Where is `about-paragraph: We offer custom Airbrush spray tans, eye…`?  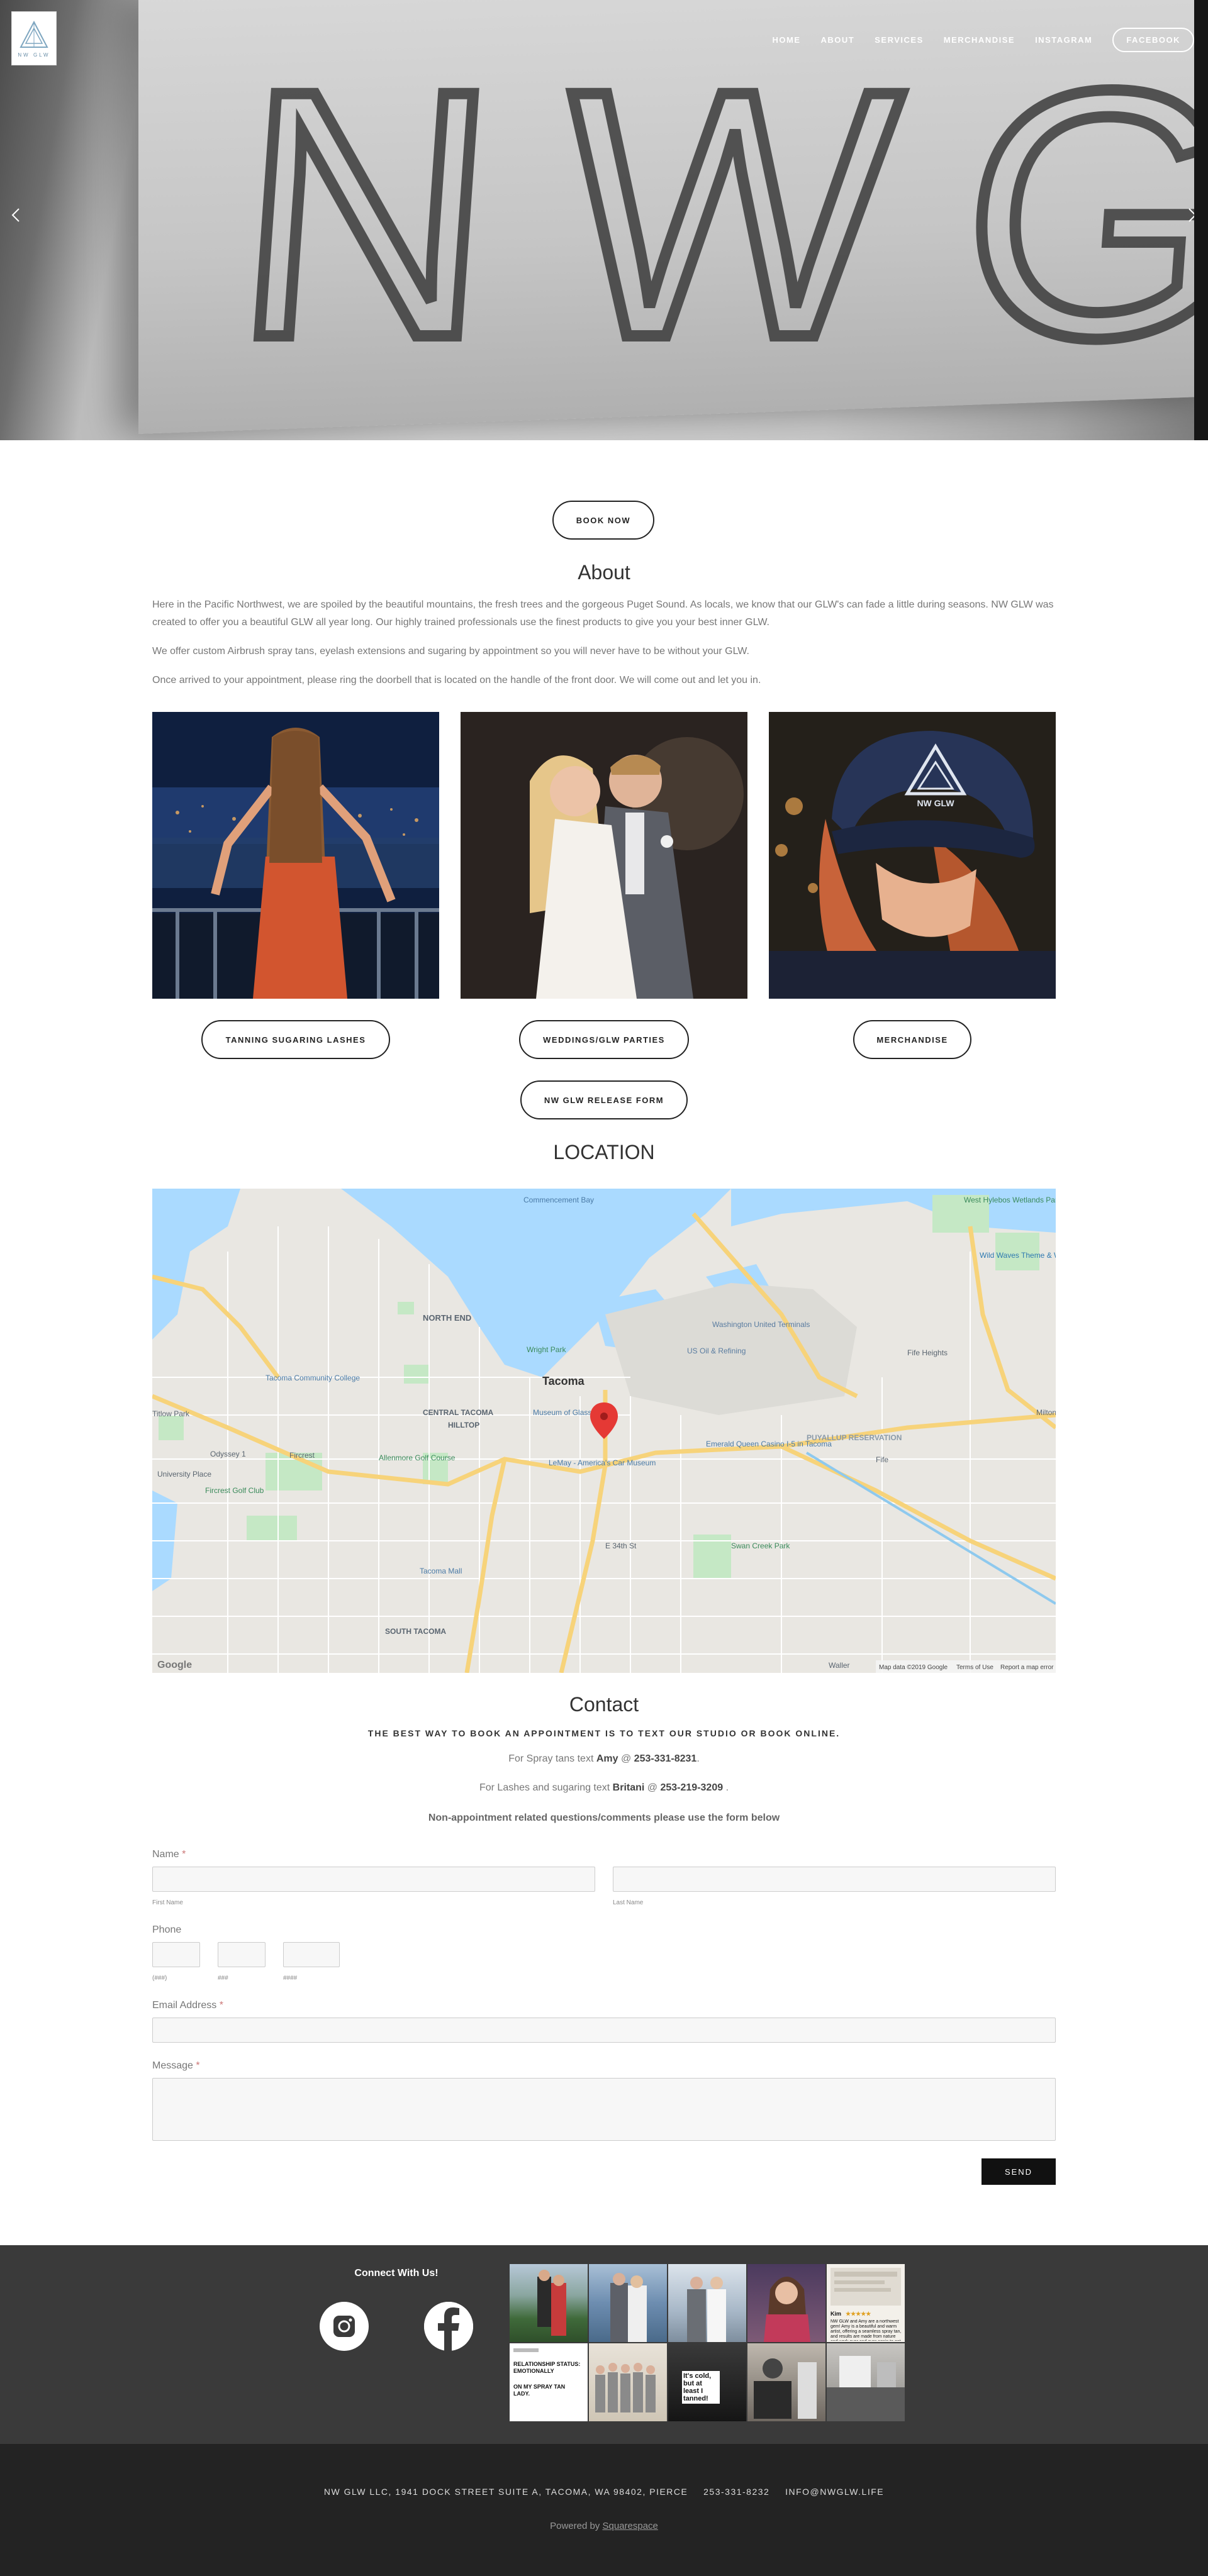
about-paragraph: We offer custom Airbrush spray tans, eye… is located at coordinates (450, 651).